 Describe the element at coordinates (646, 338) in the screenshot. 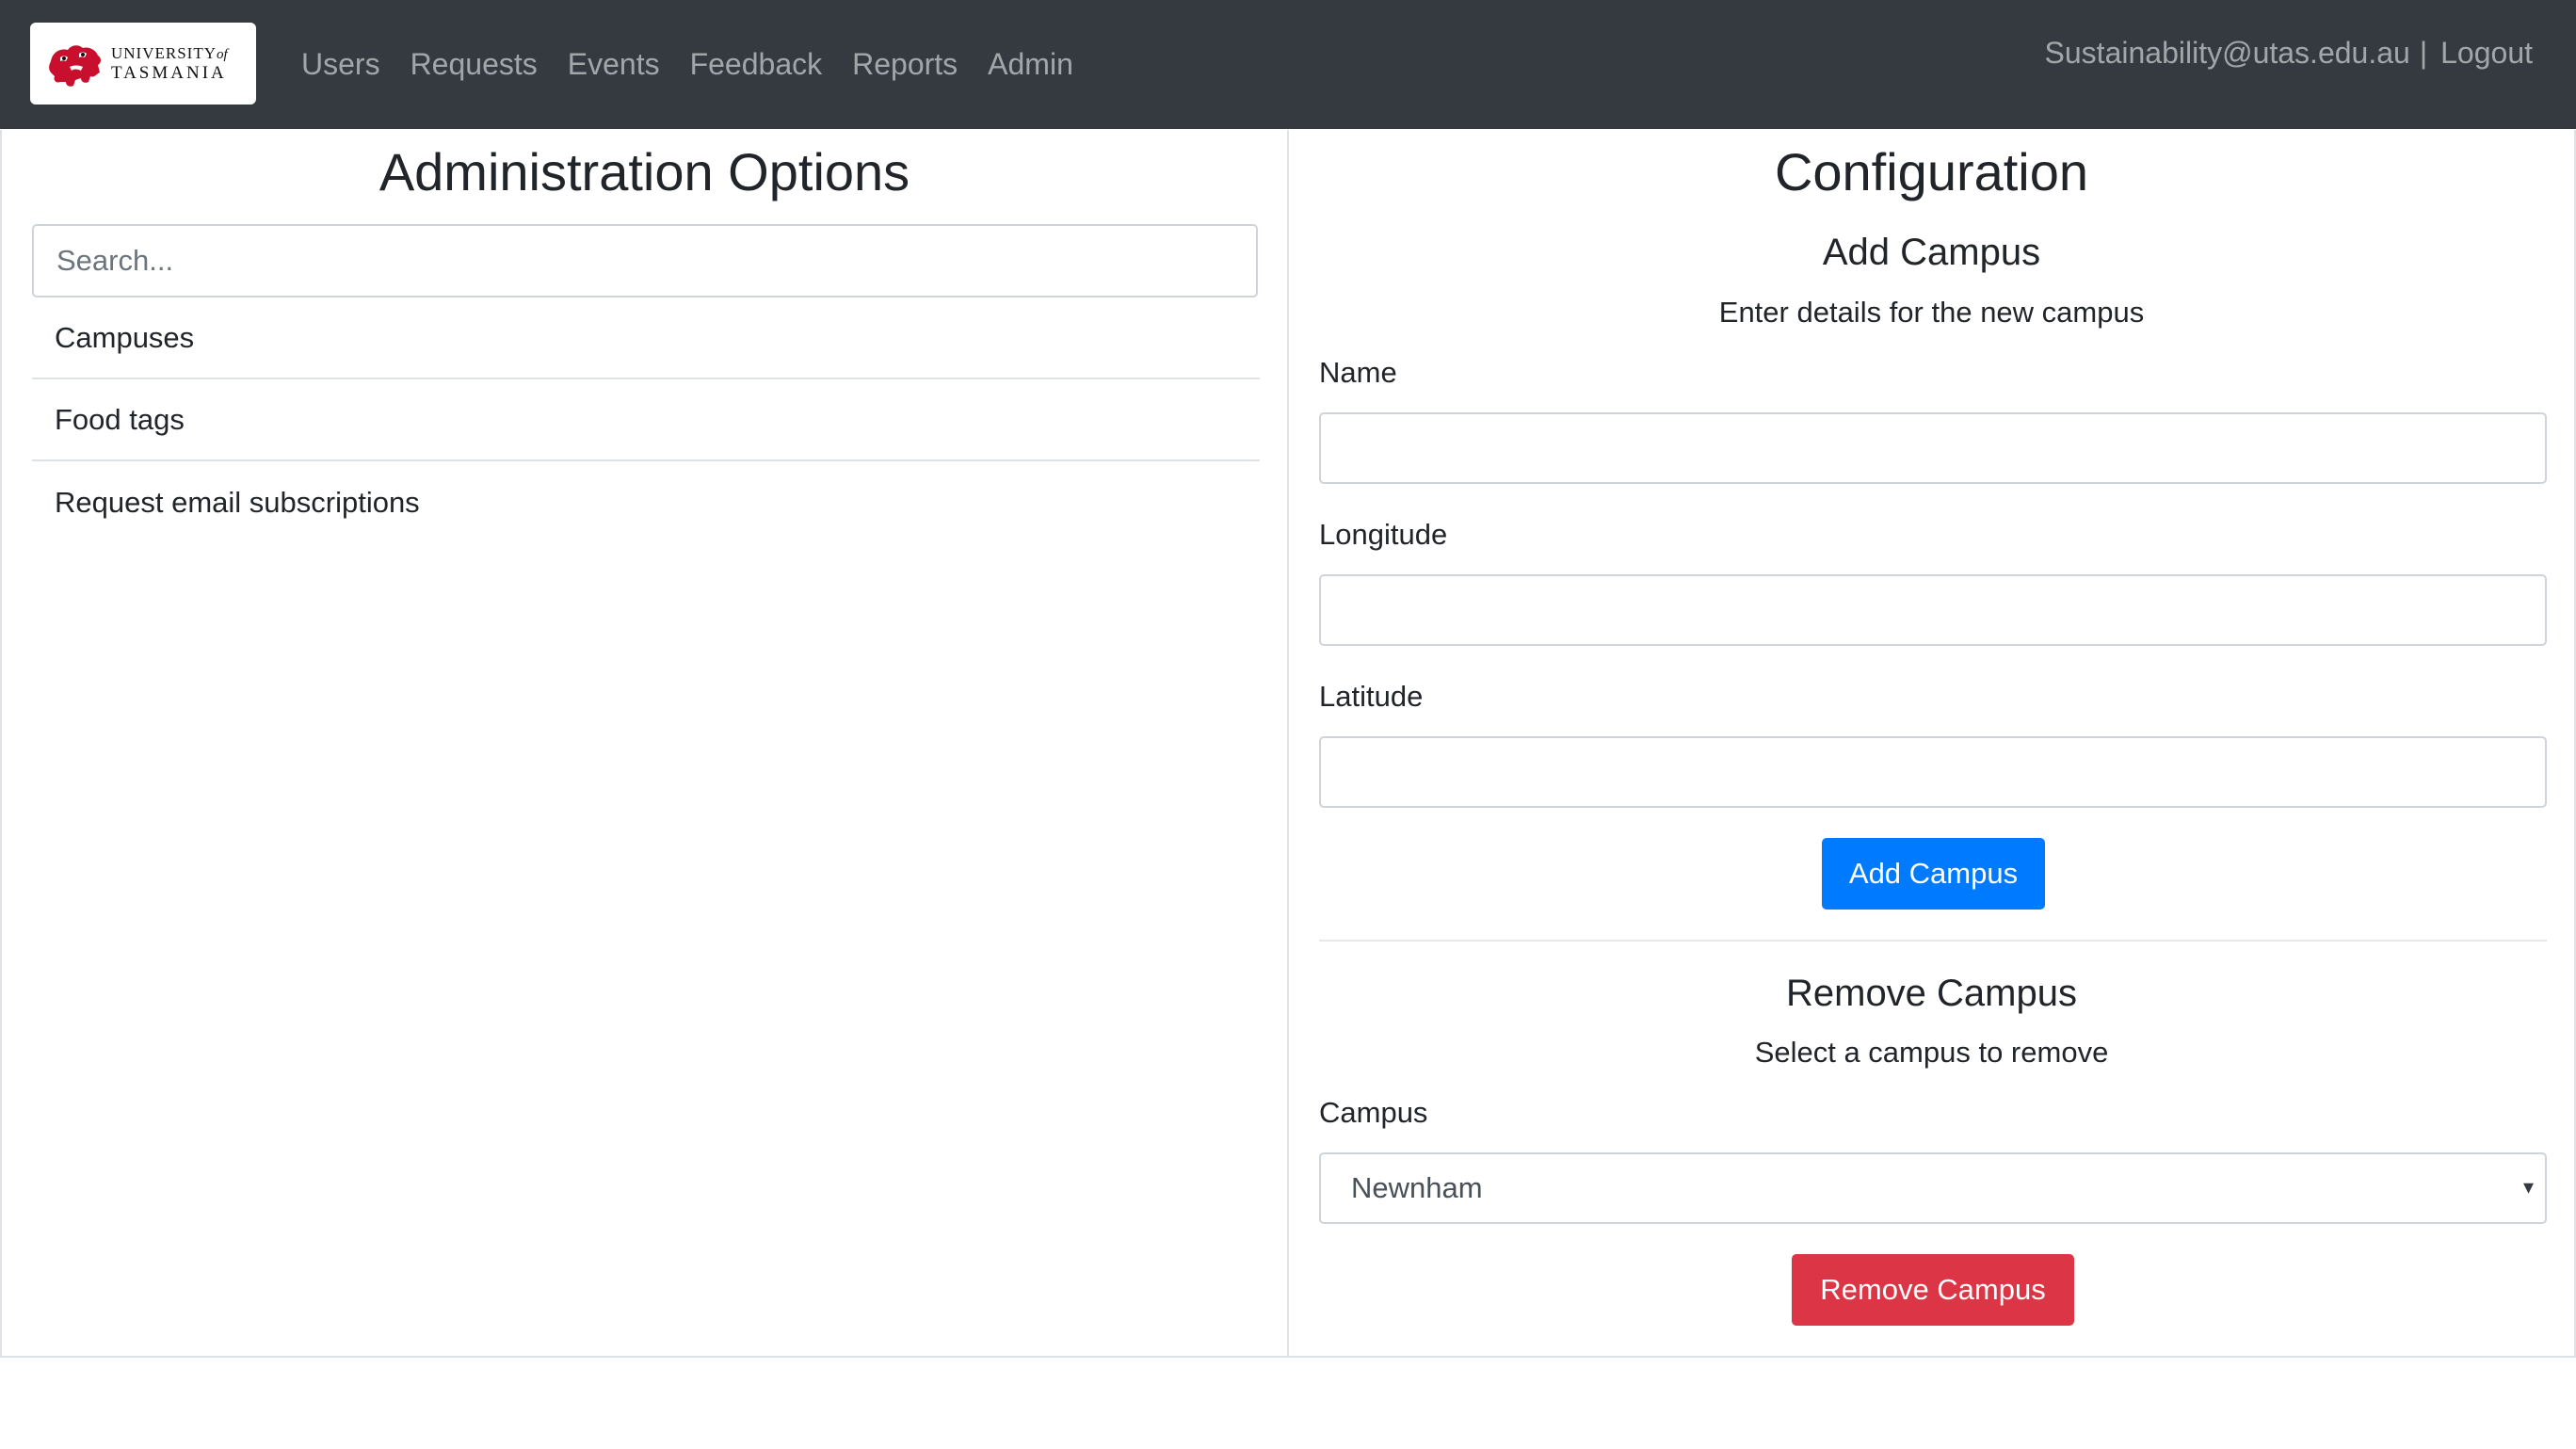

I see `option-item-campuses: Campuses` at that location.